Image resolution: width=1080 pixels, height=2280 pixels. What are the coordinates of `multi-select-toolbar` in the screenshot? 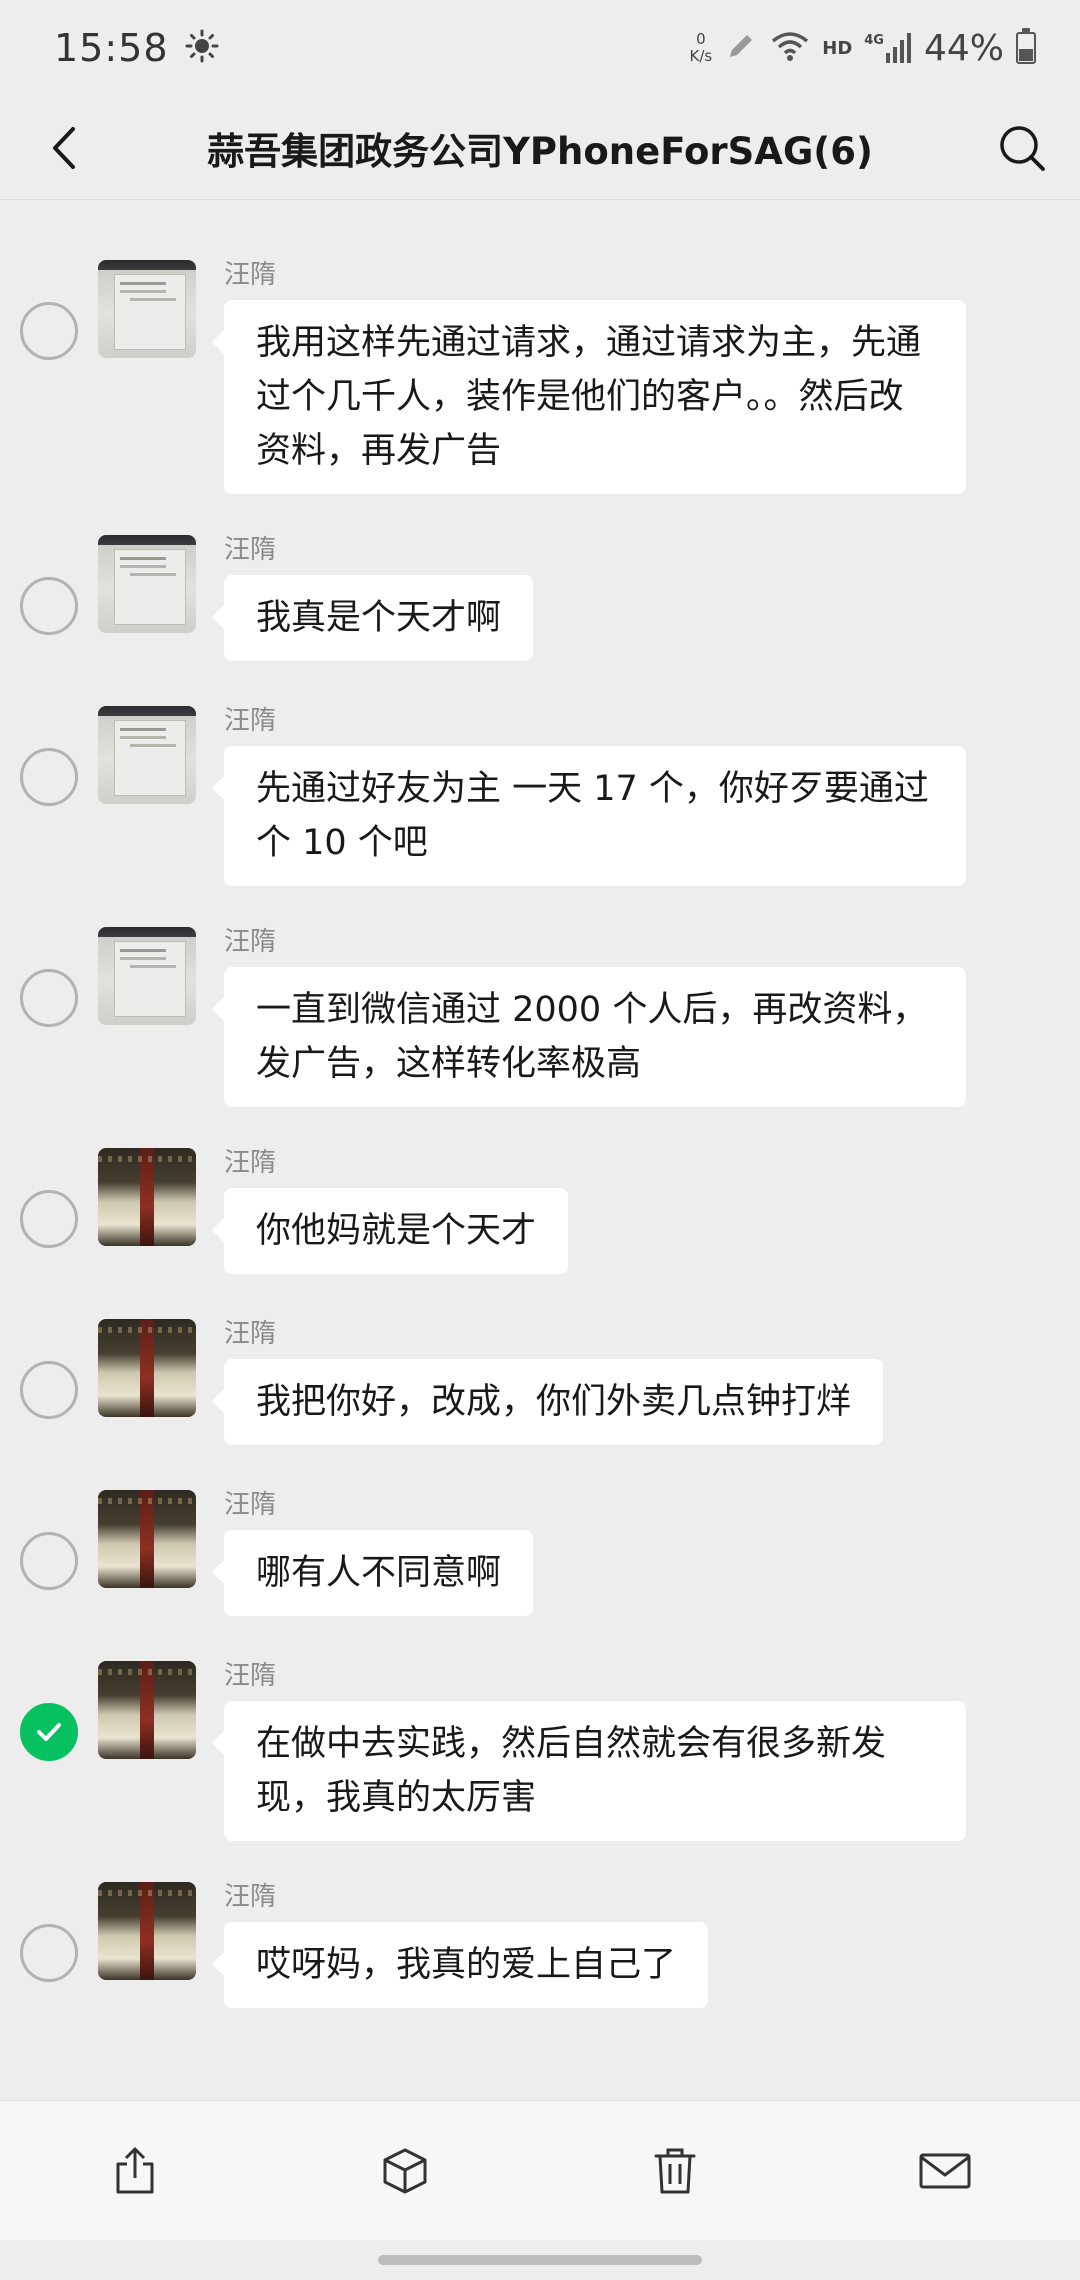 It's located at (540, 2170).